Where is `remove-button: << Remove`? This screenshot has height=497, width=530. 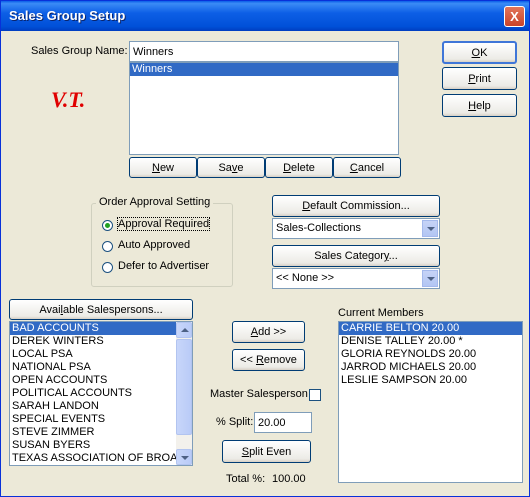 remove-button: << Remove is located at coordinates (268, 360).